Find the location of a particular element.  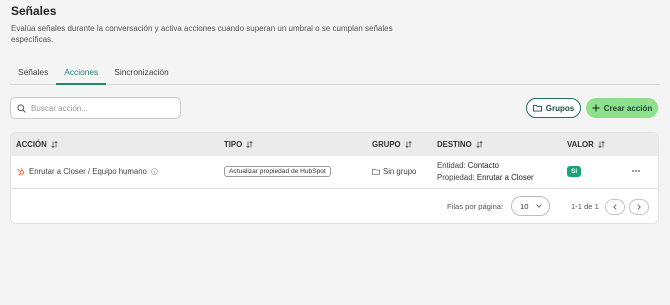

info-icon is located at coordinates (154, 171).